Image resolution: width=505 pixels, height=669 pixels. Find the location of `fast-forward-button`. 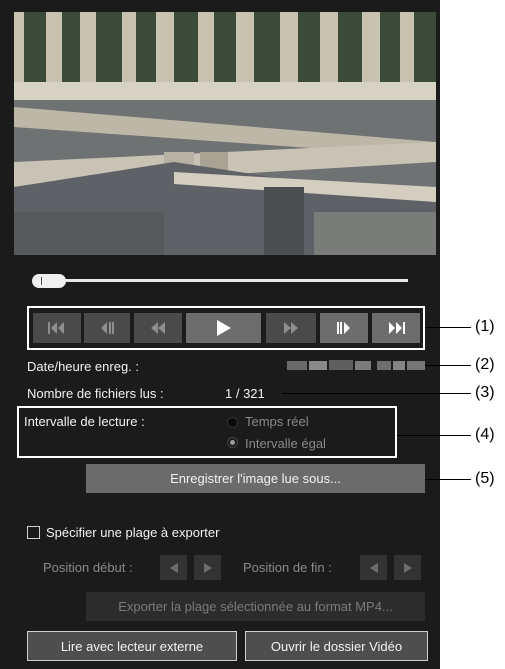

fast-forward-button is located at coordinates (291, 328).